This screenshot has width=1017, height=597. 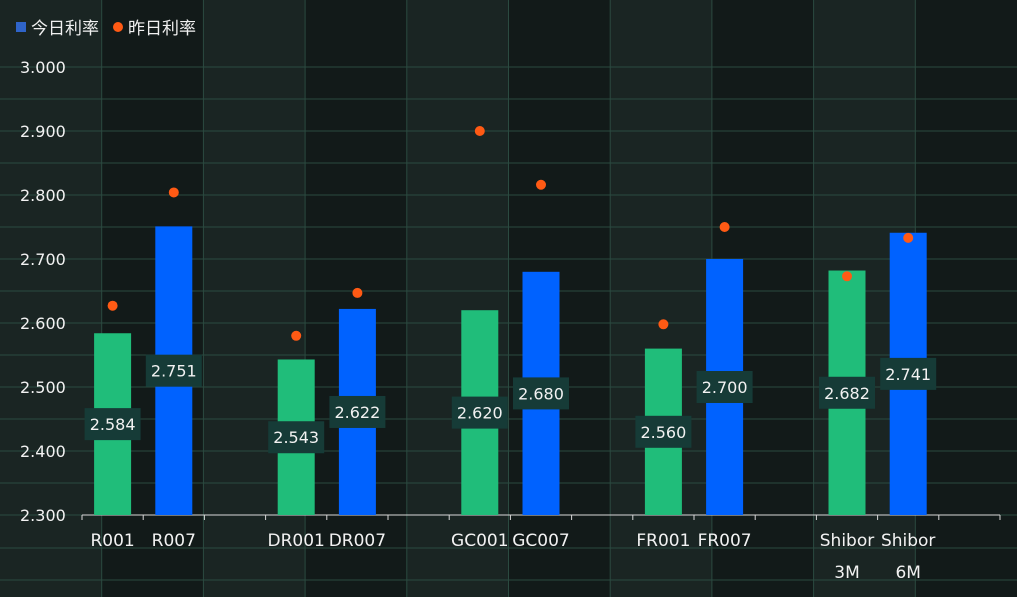 What do you see at coordinates (43, 387) in the screenshot?
I see `y-tick-label: 2.500` at bounding box center [43, 387].